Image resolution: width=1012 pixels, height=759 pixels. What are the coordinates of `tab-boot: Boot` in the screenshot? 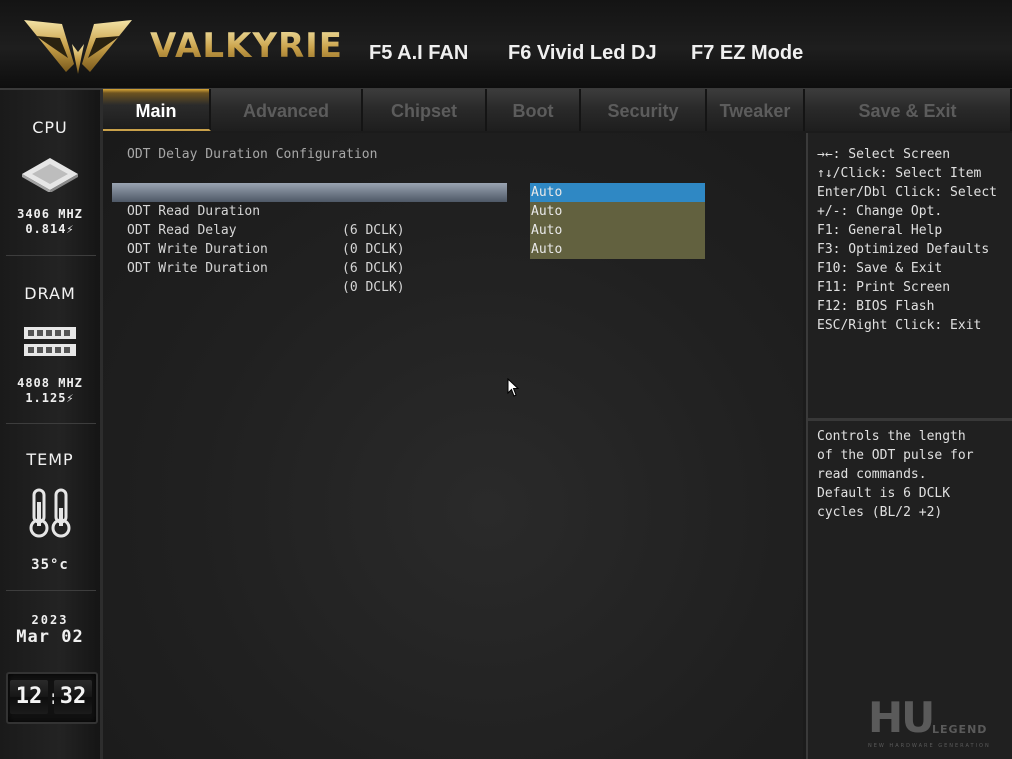 It's located at (534, 110).